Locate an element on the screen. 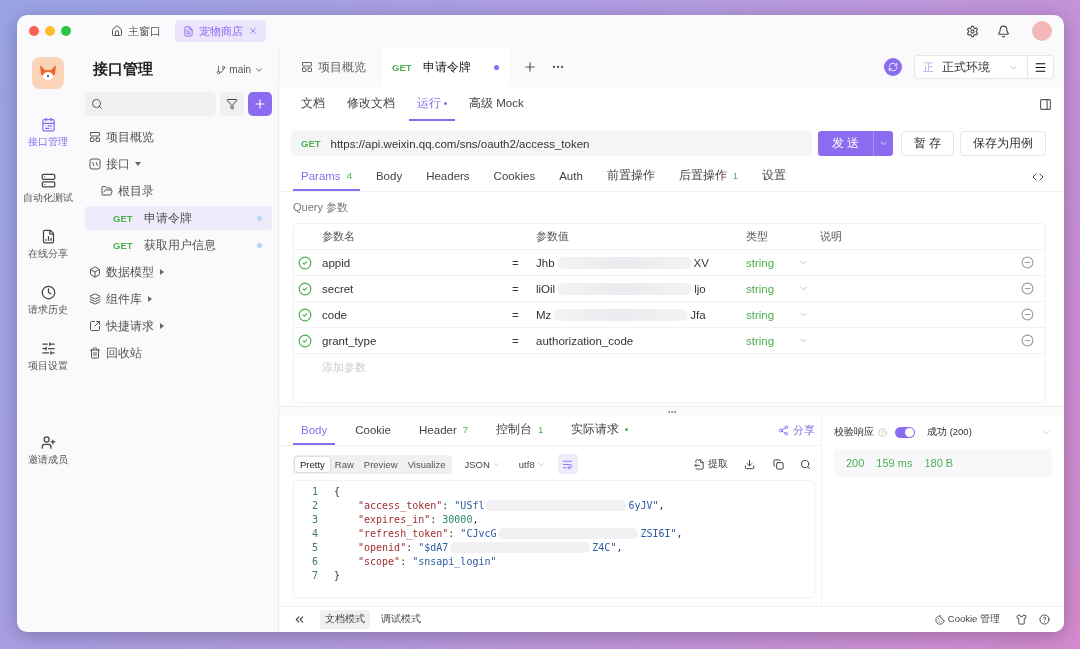 The image size is (1080, 649). operator: = is located at coordinates (516, 288).